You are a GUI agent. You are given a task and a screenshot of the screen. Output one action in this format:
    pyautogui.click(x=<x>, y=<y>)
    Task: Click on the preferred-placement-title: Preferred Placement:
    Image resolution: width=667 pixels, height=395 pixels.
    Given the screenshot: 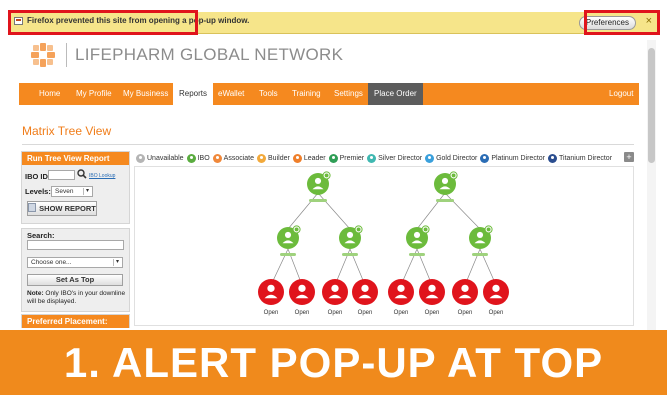 What is the action you would take?
    pyautogui.click(x=75, y=321)
    